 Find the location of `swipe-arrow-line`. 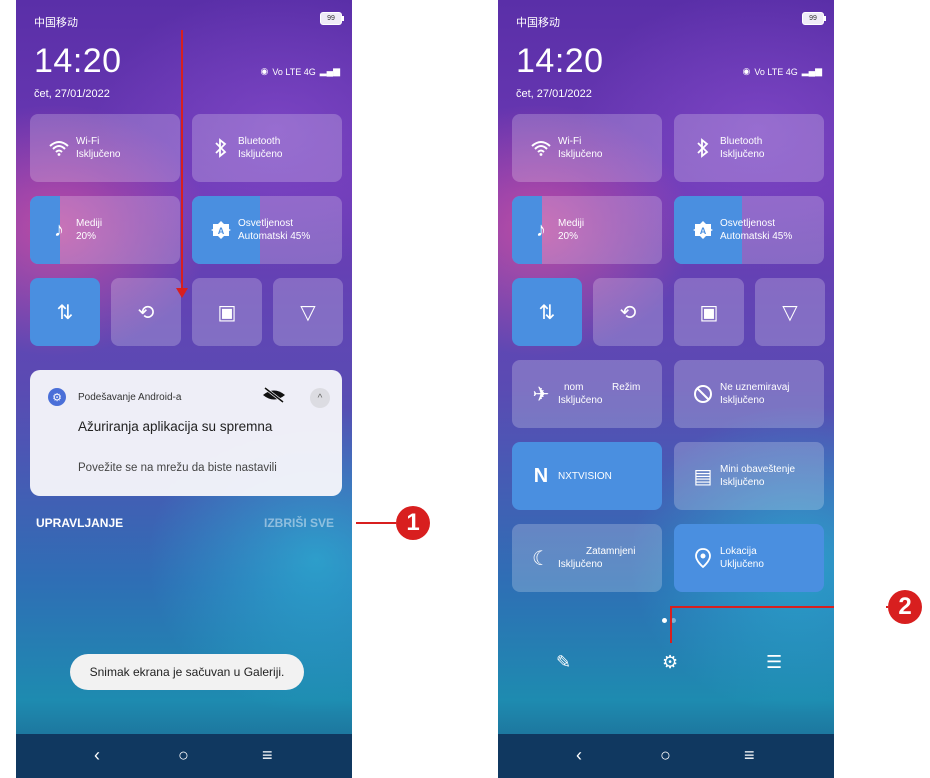

swipe-arrow-line is located at coordinates (182, 161).